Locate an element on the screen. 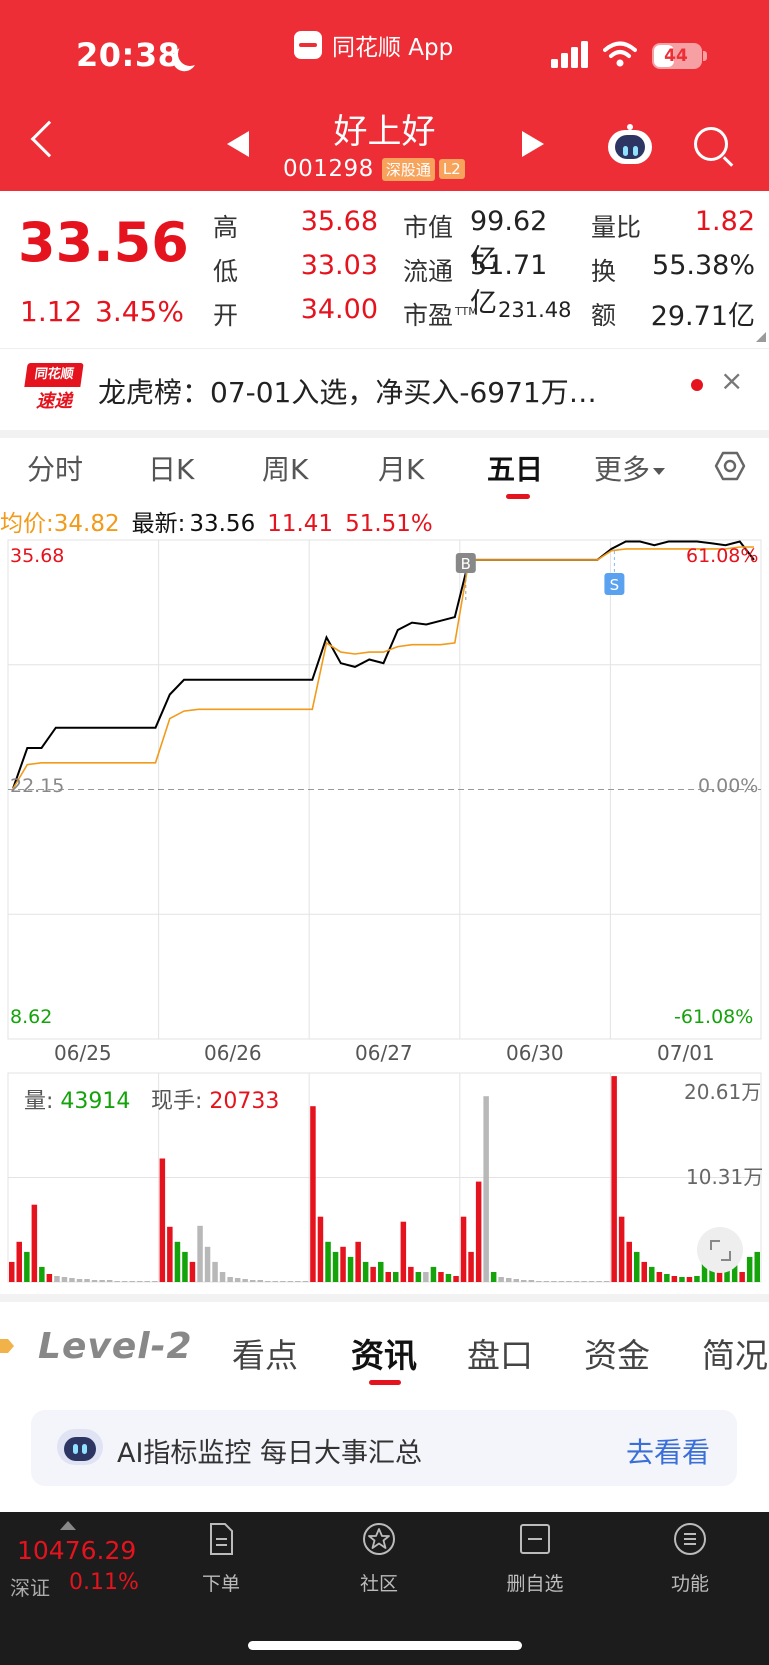 The image size is (769, 1665). stock-code-row: 001298 深股通 L2 is located at coordinates (376, 169).